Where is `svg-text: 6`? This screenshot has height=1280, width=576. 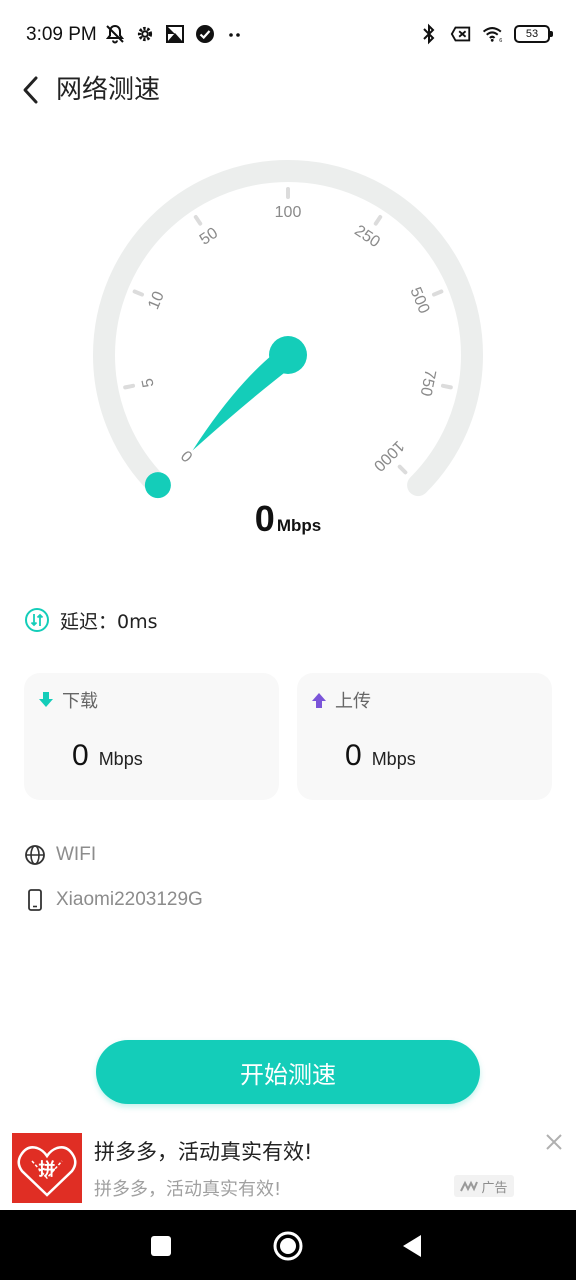
svg-text: 6 is located at coordinates (500, 41).